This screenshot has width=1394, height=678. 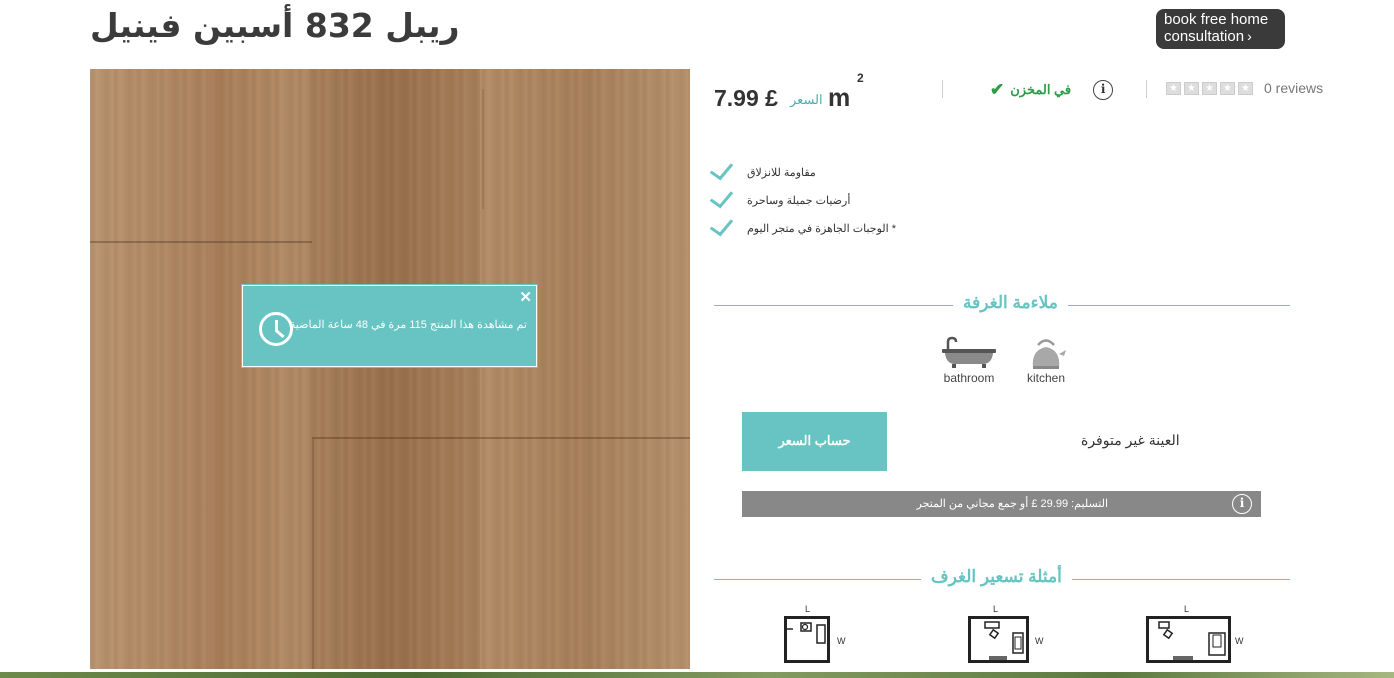 I want to click on room-suitability-heading: ملاءمة الغرفة, so click(x=1002, y=305).